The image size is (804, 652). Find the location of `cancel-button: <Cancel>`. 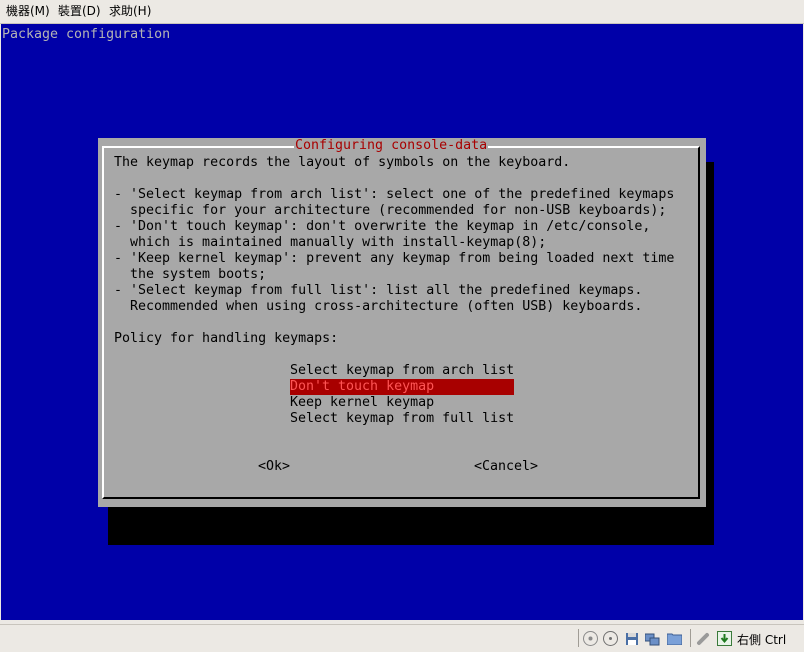

cancel-button: <Cancel> is located at coordinates (506, 467).